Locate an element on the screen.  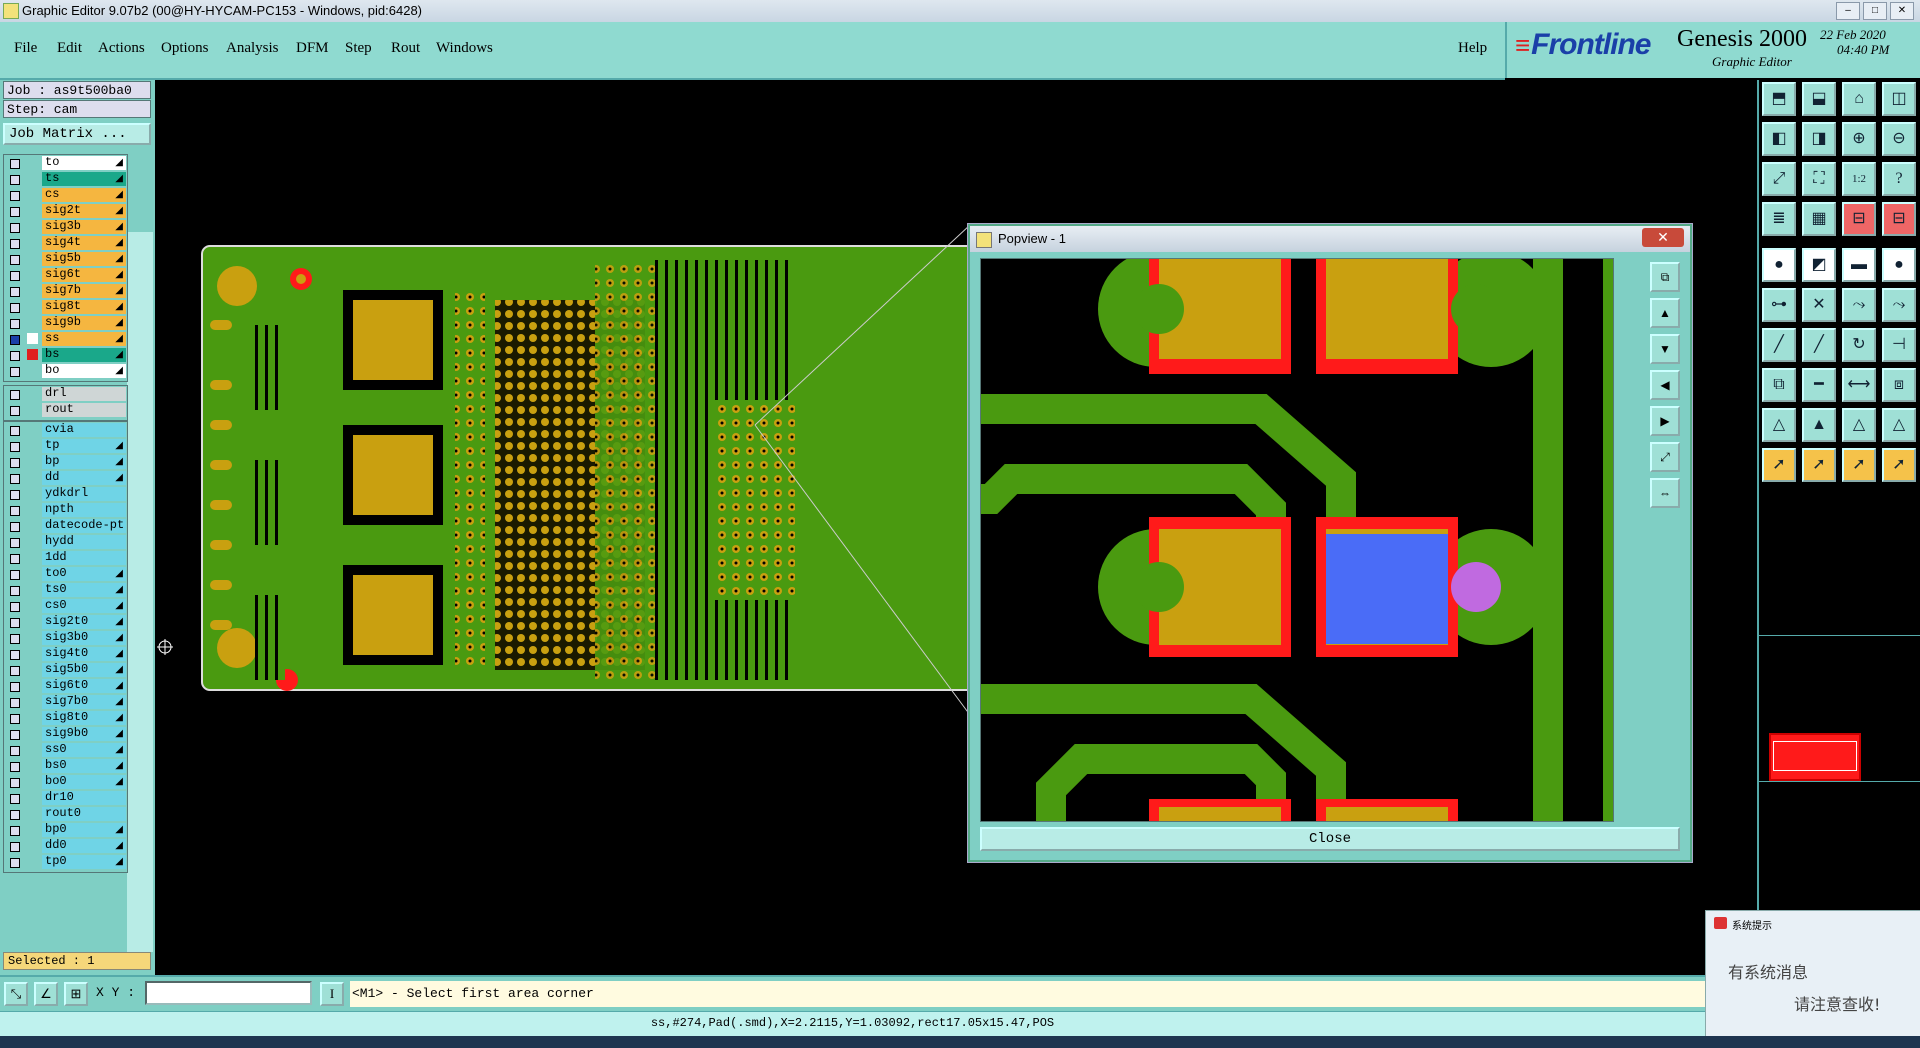
layer-name: dd0 ◢ is located at coordinates (84, 846).